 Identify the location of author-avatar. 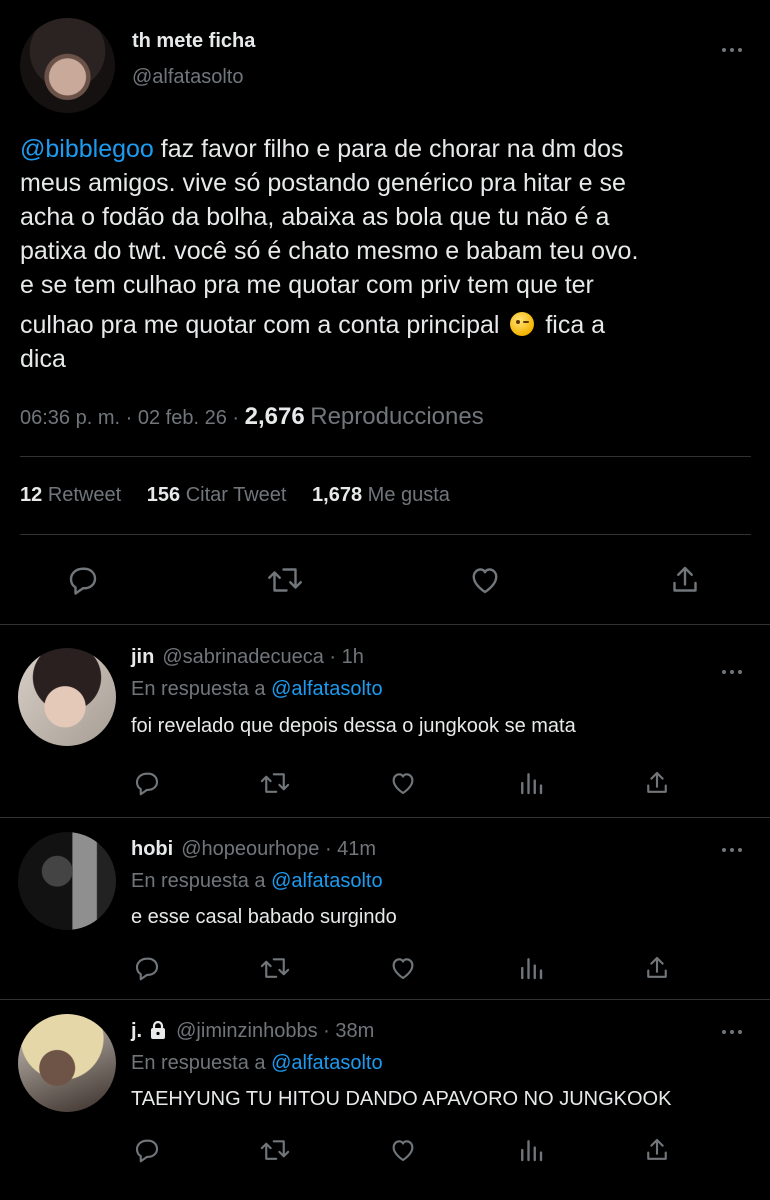
(67, 65).